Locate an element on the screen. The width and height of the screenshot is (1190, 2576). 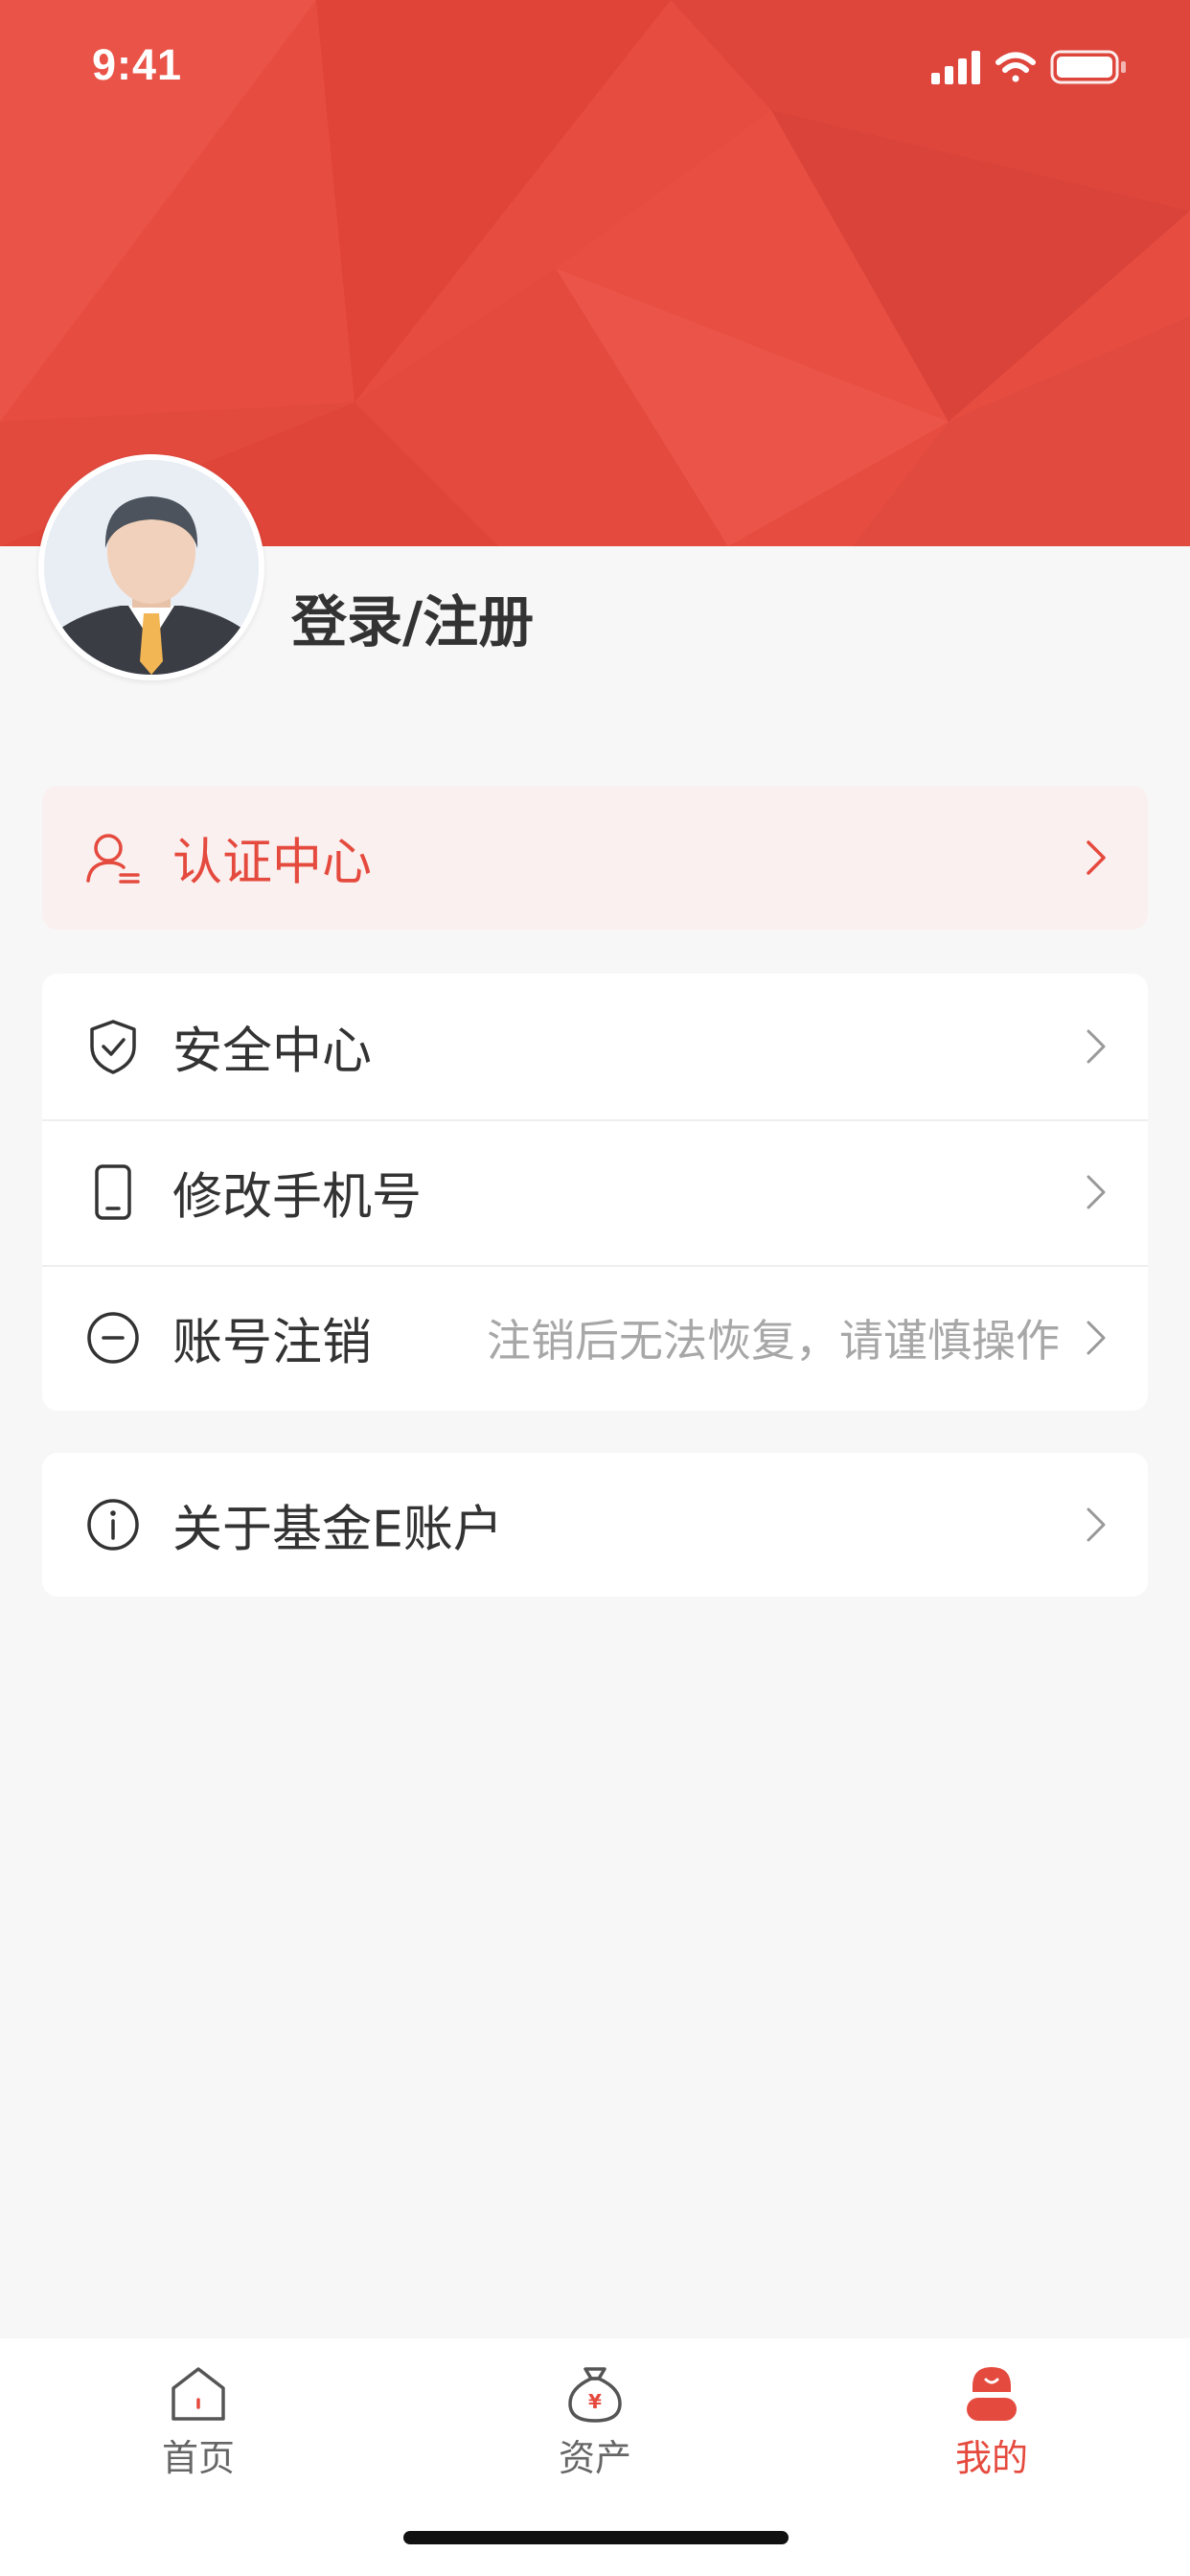
status-icons is located at coordinates (1029, 67).